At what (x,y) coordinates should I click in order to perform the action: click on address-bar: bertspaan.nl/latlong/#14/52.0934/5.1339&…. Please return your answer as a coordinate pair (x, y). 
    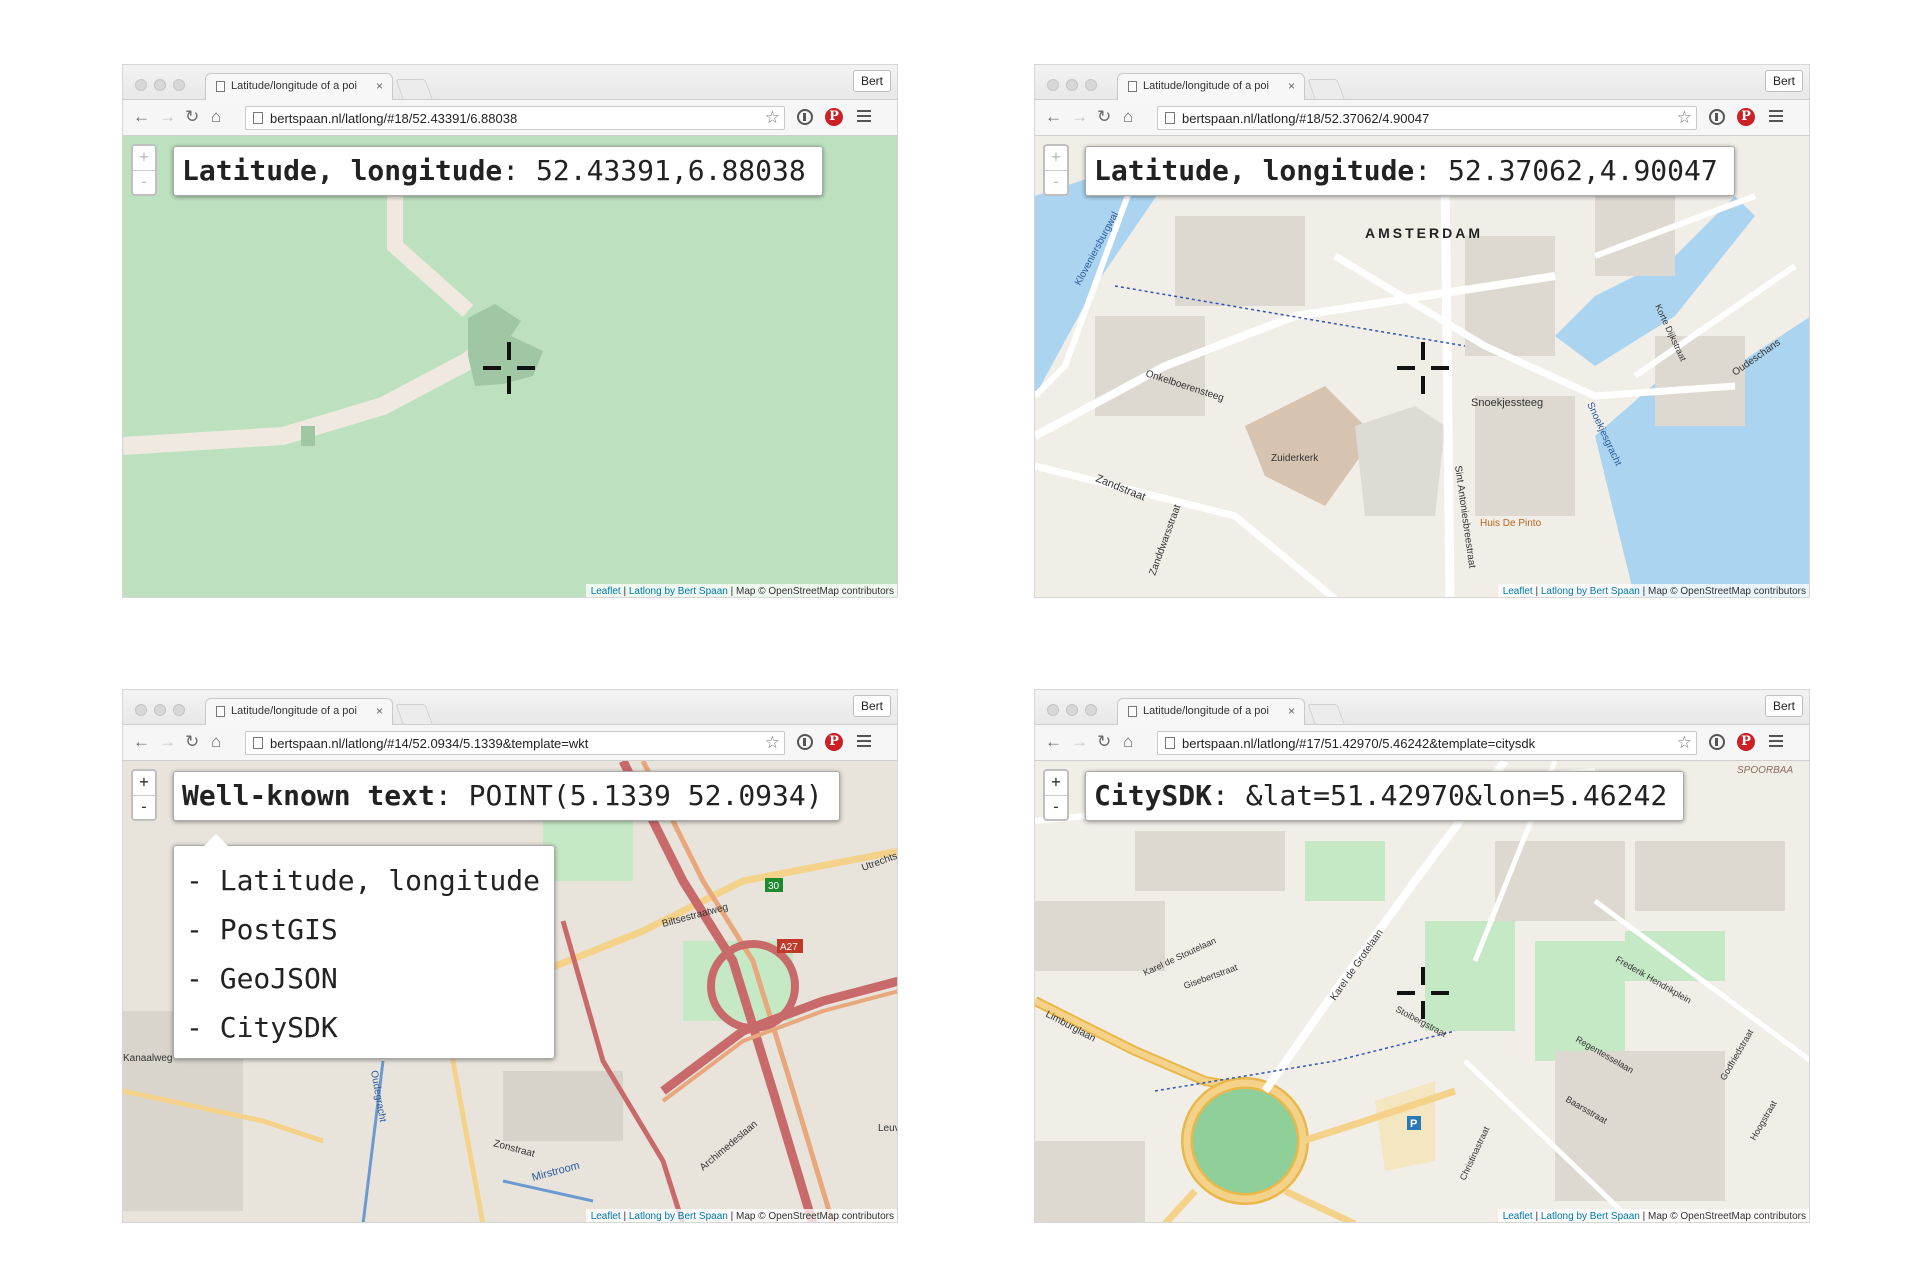
    Looking at the image, I should click on (515, 743).